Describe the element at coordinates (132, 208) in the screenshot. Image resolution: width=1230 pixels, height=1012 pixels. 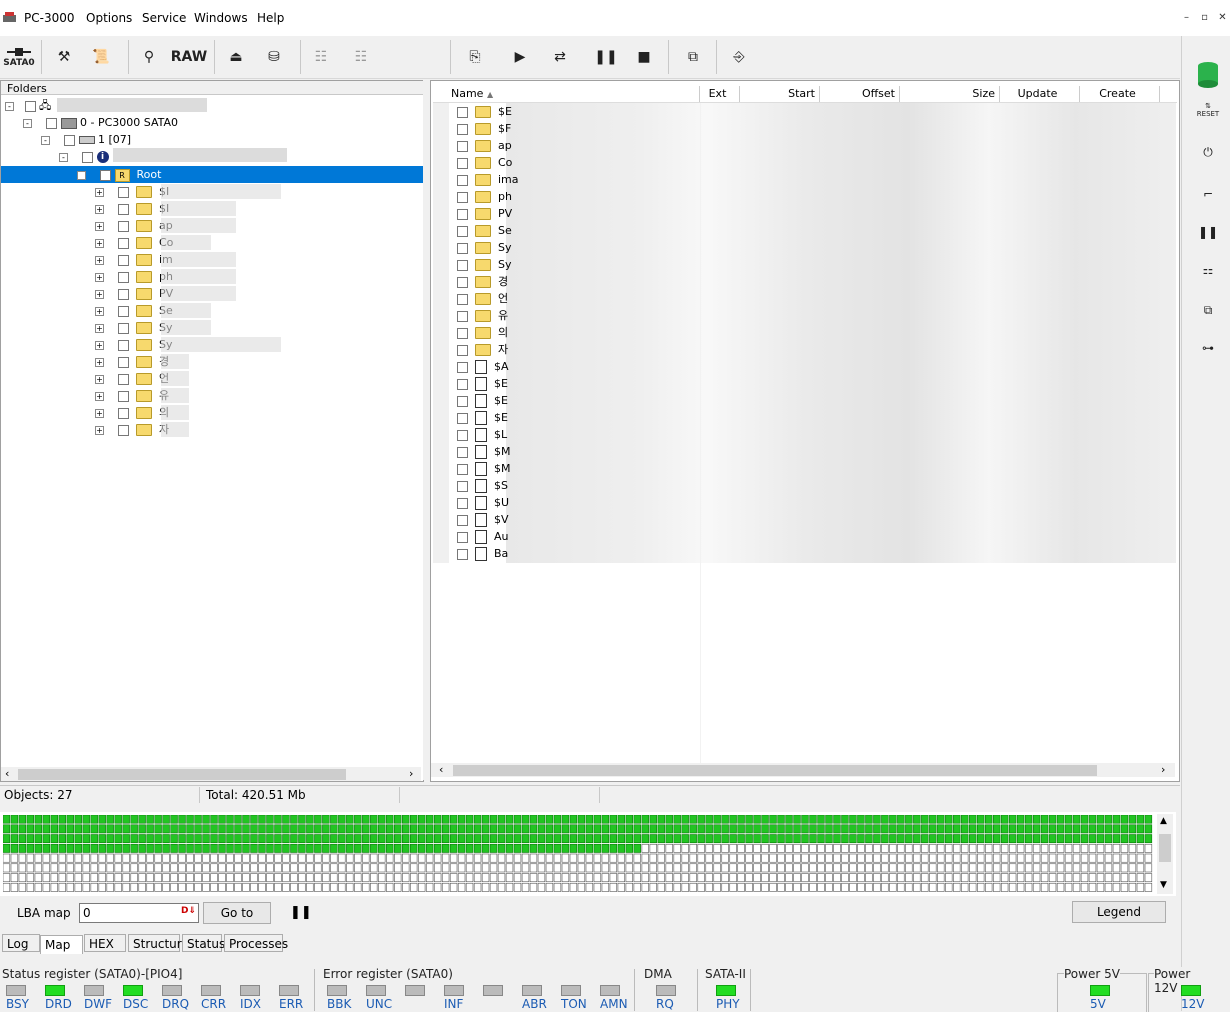
I see `tree-folder-item: + $I` at that location.